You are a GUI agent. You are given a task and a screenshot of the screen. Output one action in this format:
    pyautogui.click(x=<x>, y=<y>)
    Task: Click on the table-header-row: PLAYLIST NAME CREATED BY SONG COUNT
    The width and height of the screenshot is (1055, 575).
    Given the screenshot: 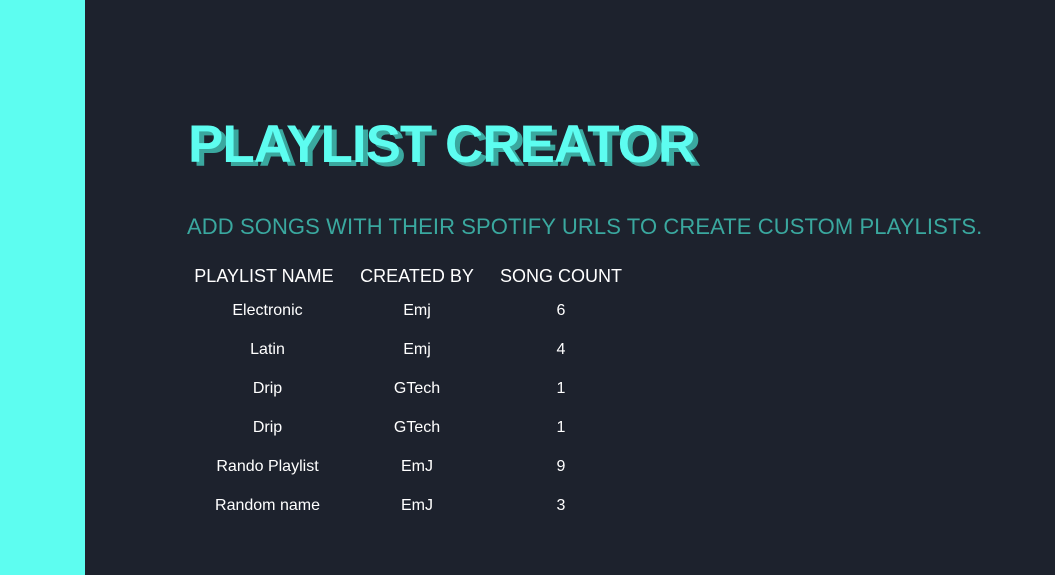 What is the action you would take?
    pyautogui.click(x=411, y=276)
    